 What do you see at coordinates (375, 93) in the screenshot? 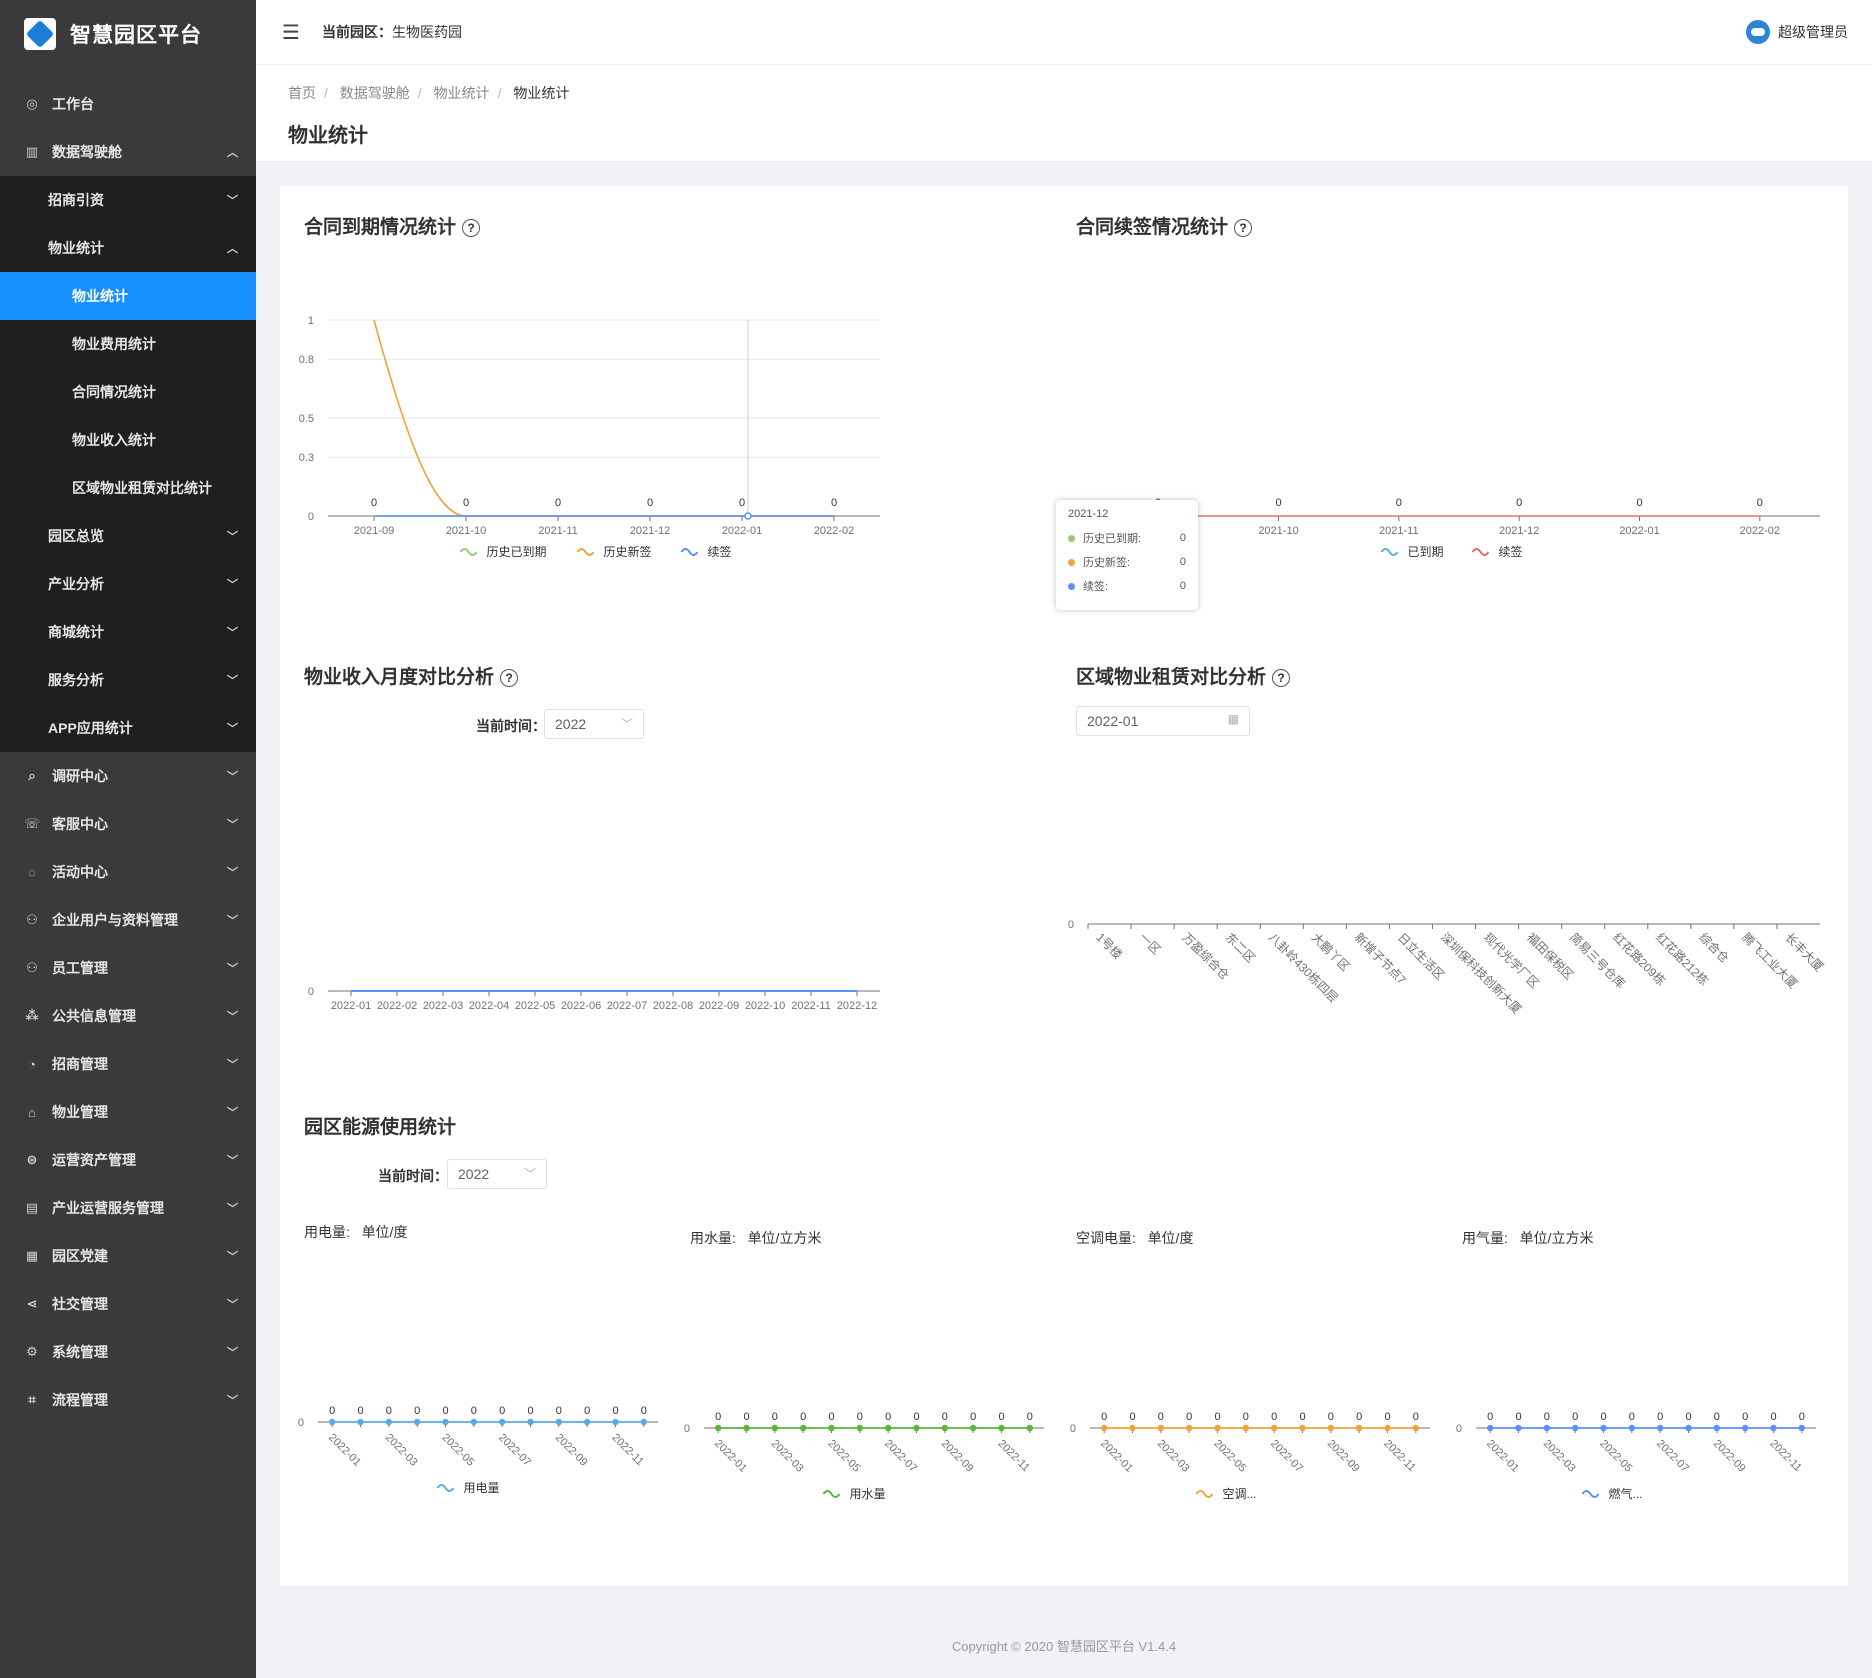
I see `breadcrumb-cockpit: 数据驾驶舱` at bounding box center [375, 93].